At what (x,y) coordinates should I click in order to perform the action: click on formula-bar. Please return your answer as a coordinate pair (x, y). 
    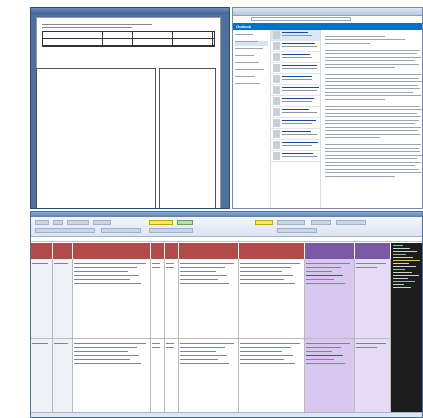
    Looking at the image, I should click on (226, 239).